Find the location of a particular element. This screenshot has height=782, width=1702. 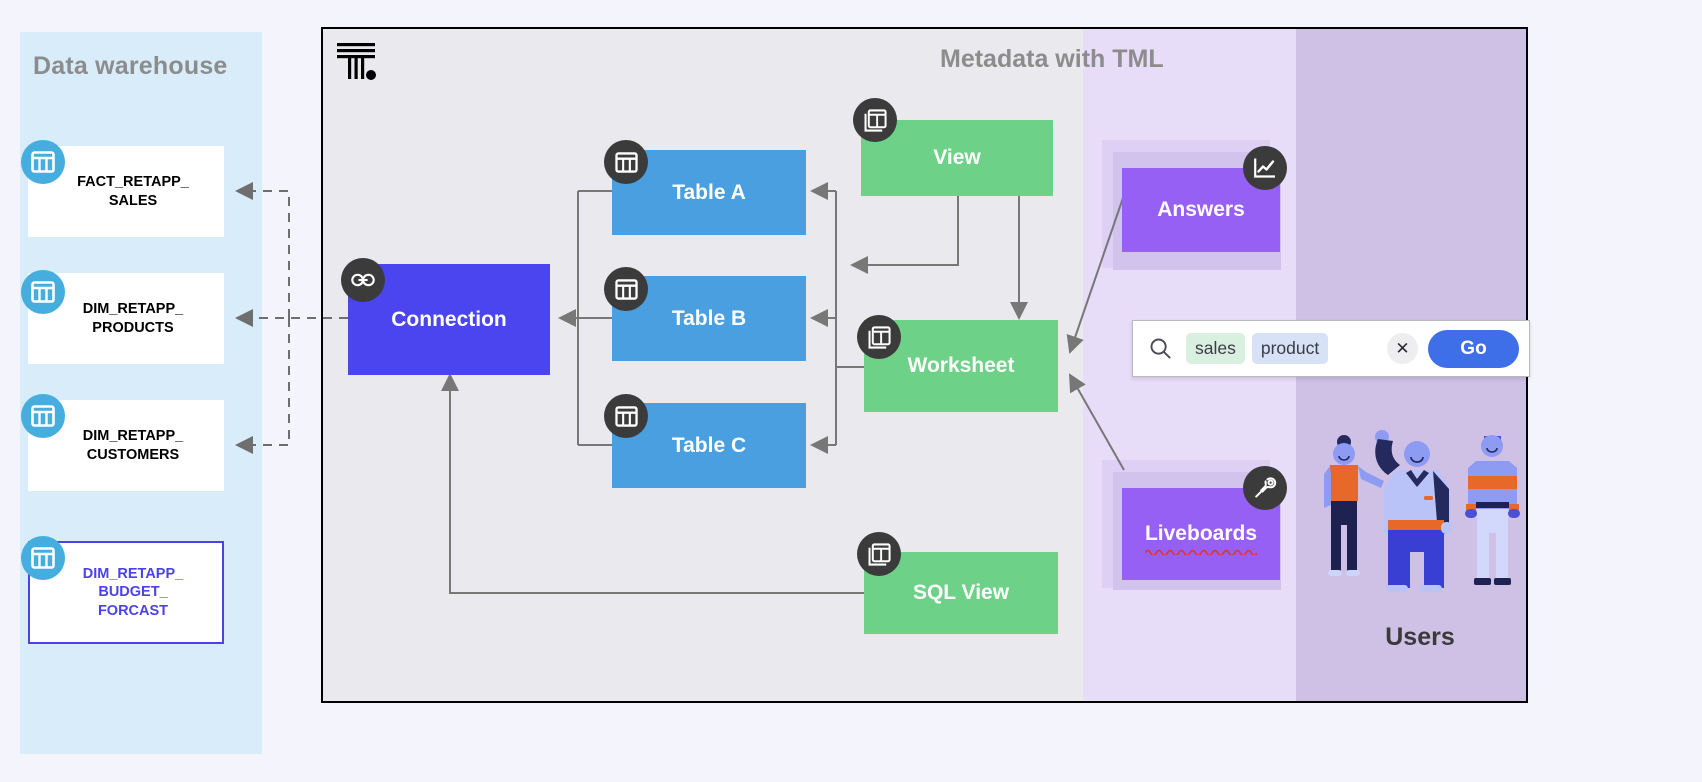

node-label: Table B is located at coordinates (709, 318).